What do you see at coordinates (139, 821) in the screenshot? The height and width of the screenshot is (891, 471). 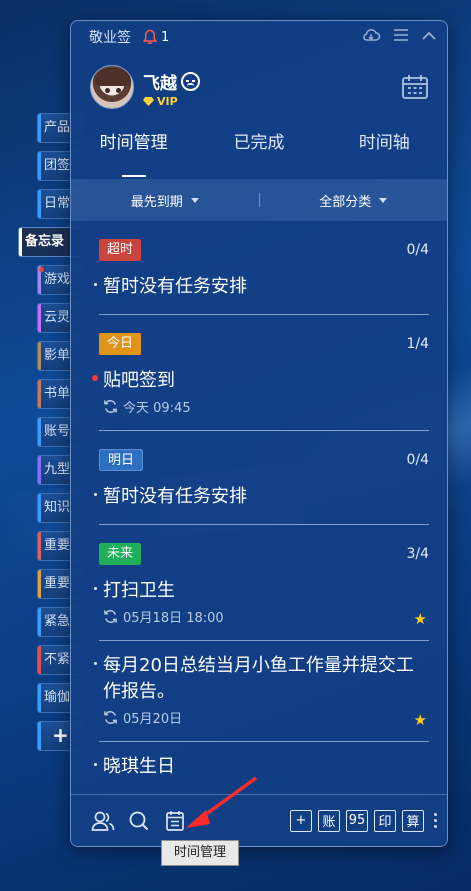 I see `search-icon` at bounding box center [139, 821].